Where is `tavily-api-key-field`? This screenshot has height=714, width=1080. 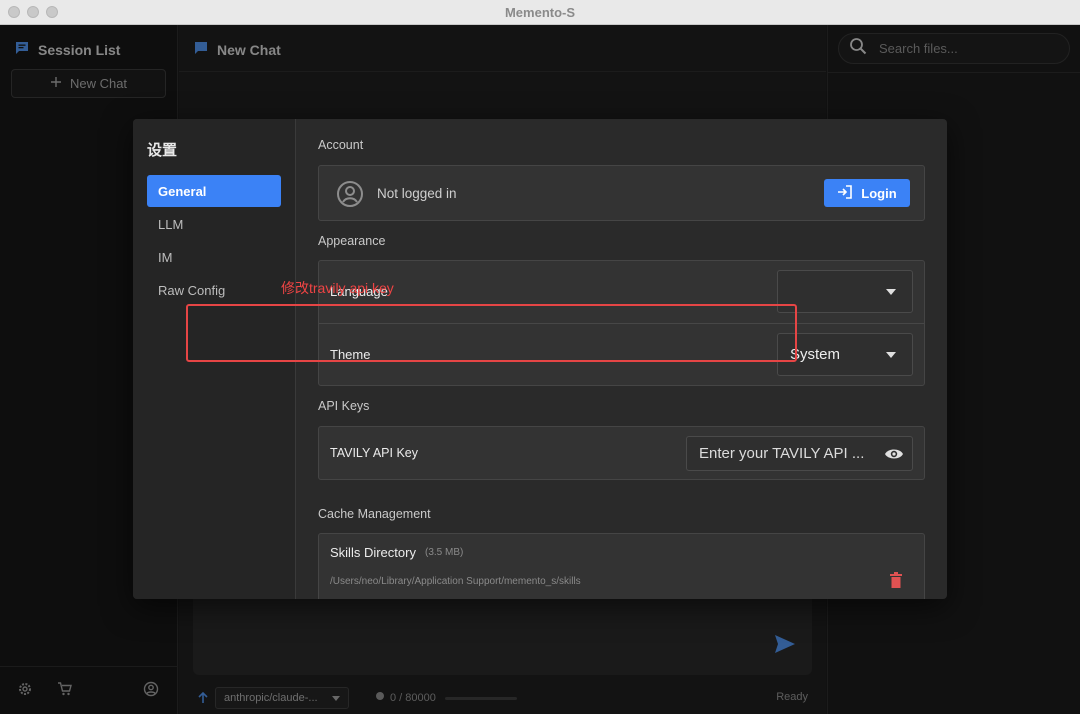
tavily-api-key-field is located at coordinates (799, 453).